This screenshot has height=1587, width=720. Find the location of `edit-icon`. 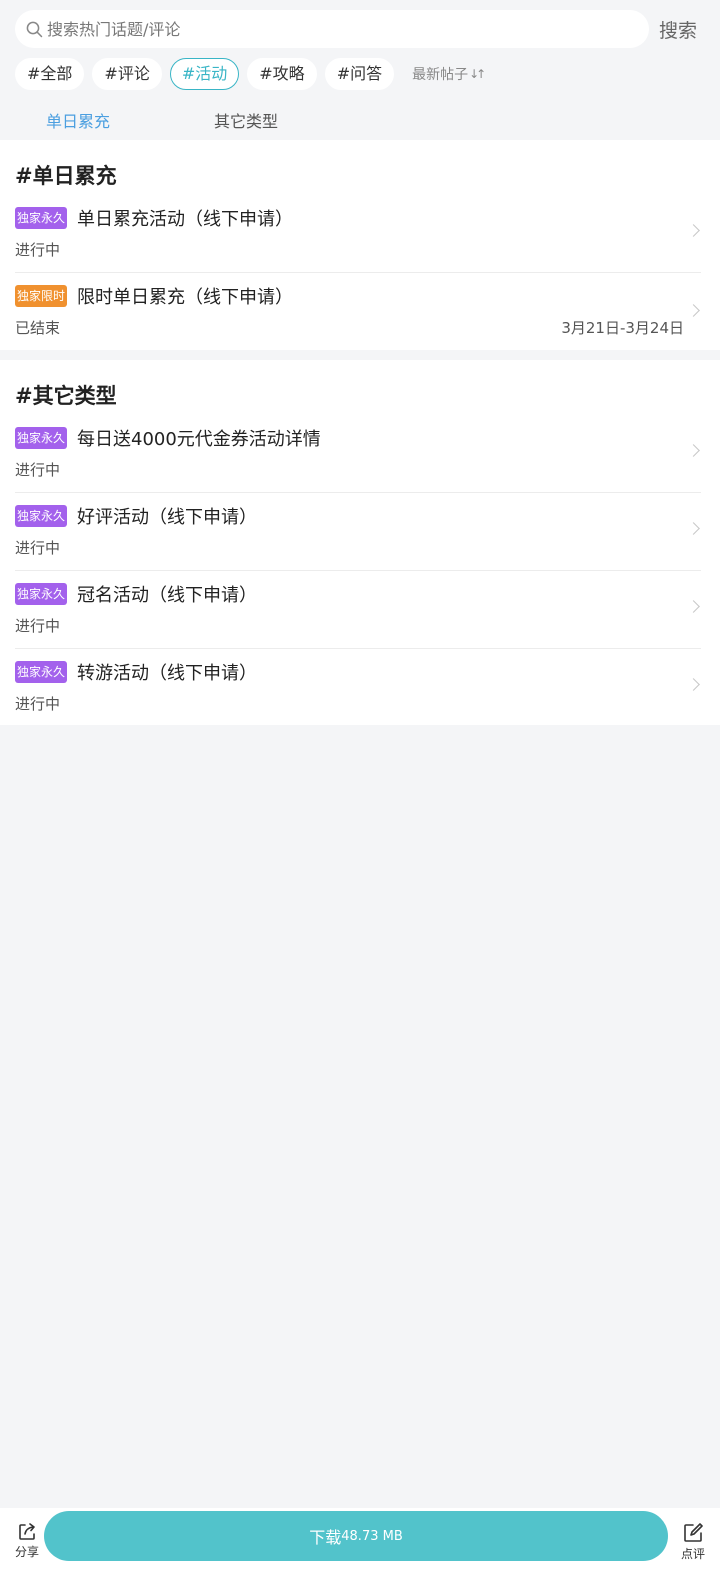

edit-icon is located at coordinates (693, 1532).